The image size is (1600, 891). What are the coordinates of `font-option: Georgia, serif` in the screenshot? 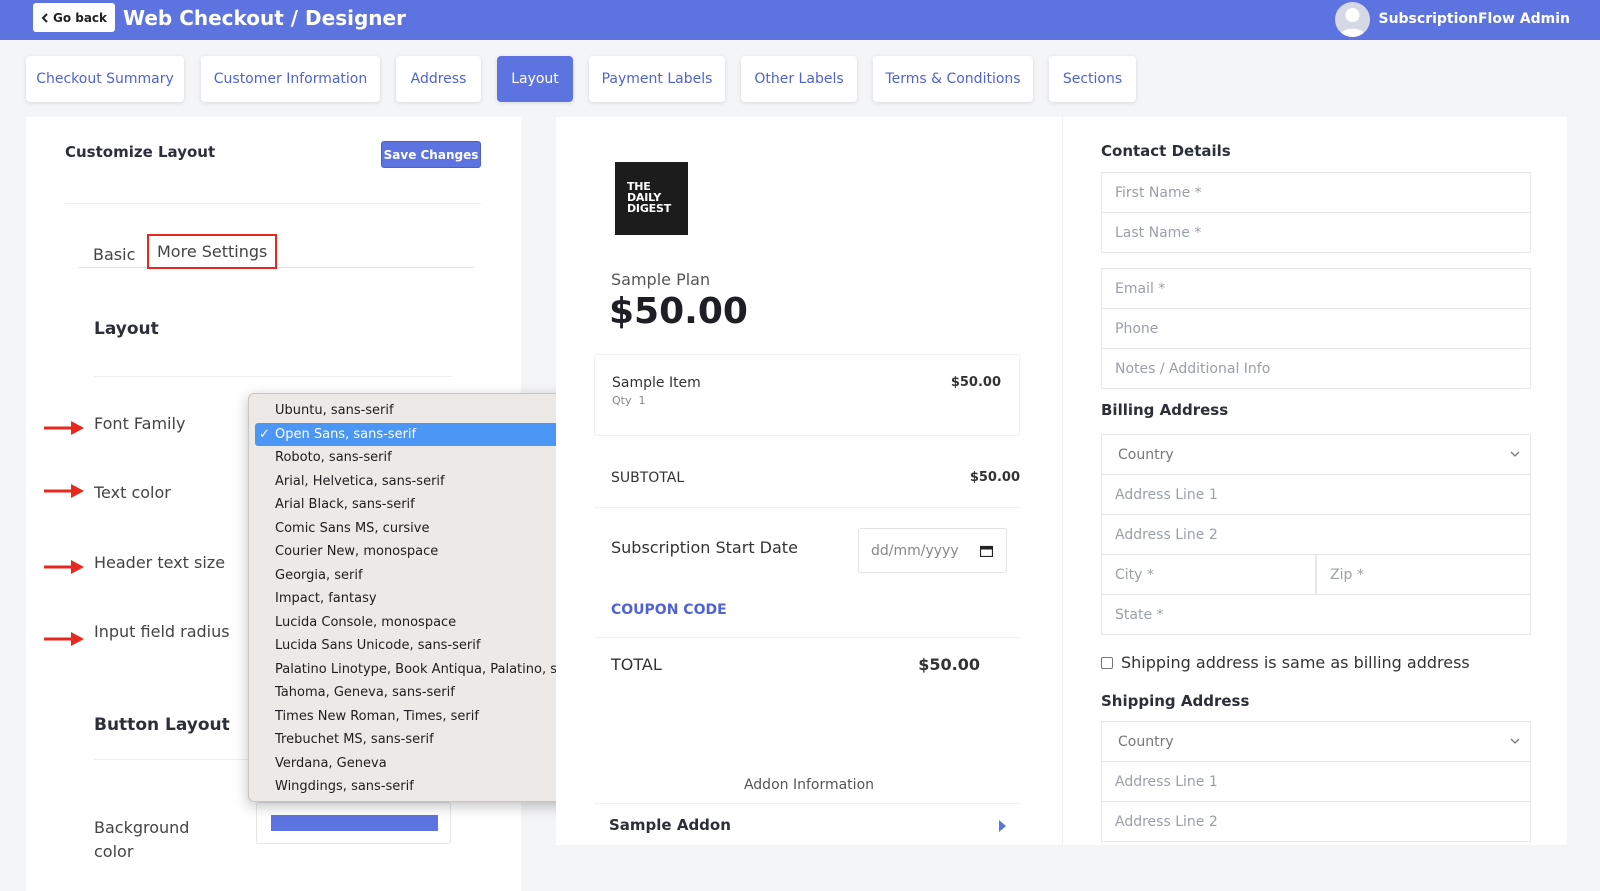 It's located at (418, 576).